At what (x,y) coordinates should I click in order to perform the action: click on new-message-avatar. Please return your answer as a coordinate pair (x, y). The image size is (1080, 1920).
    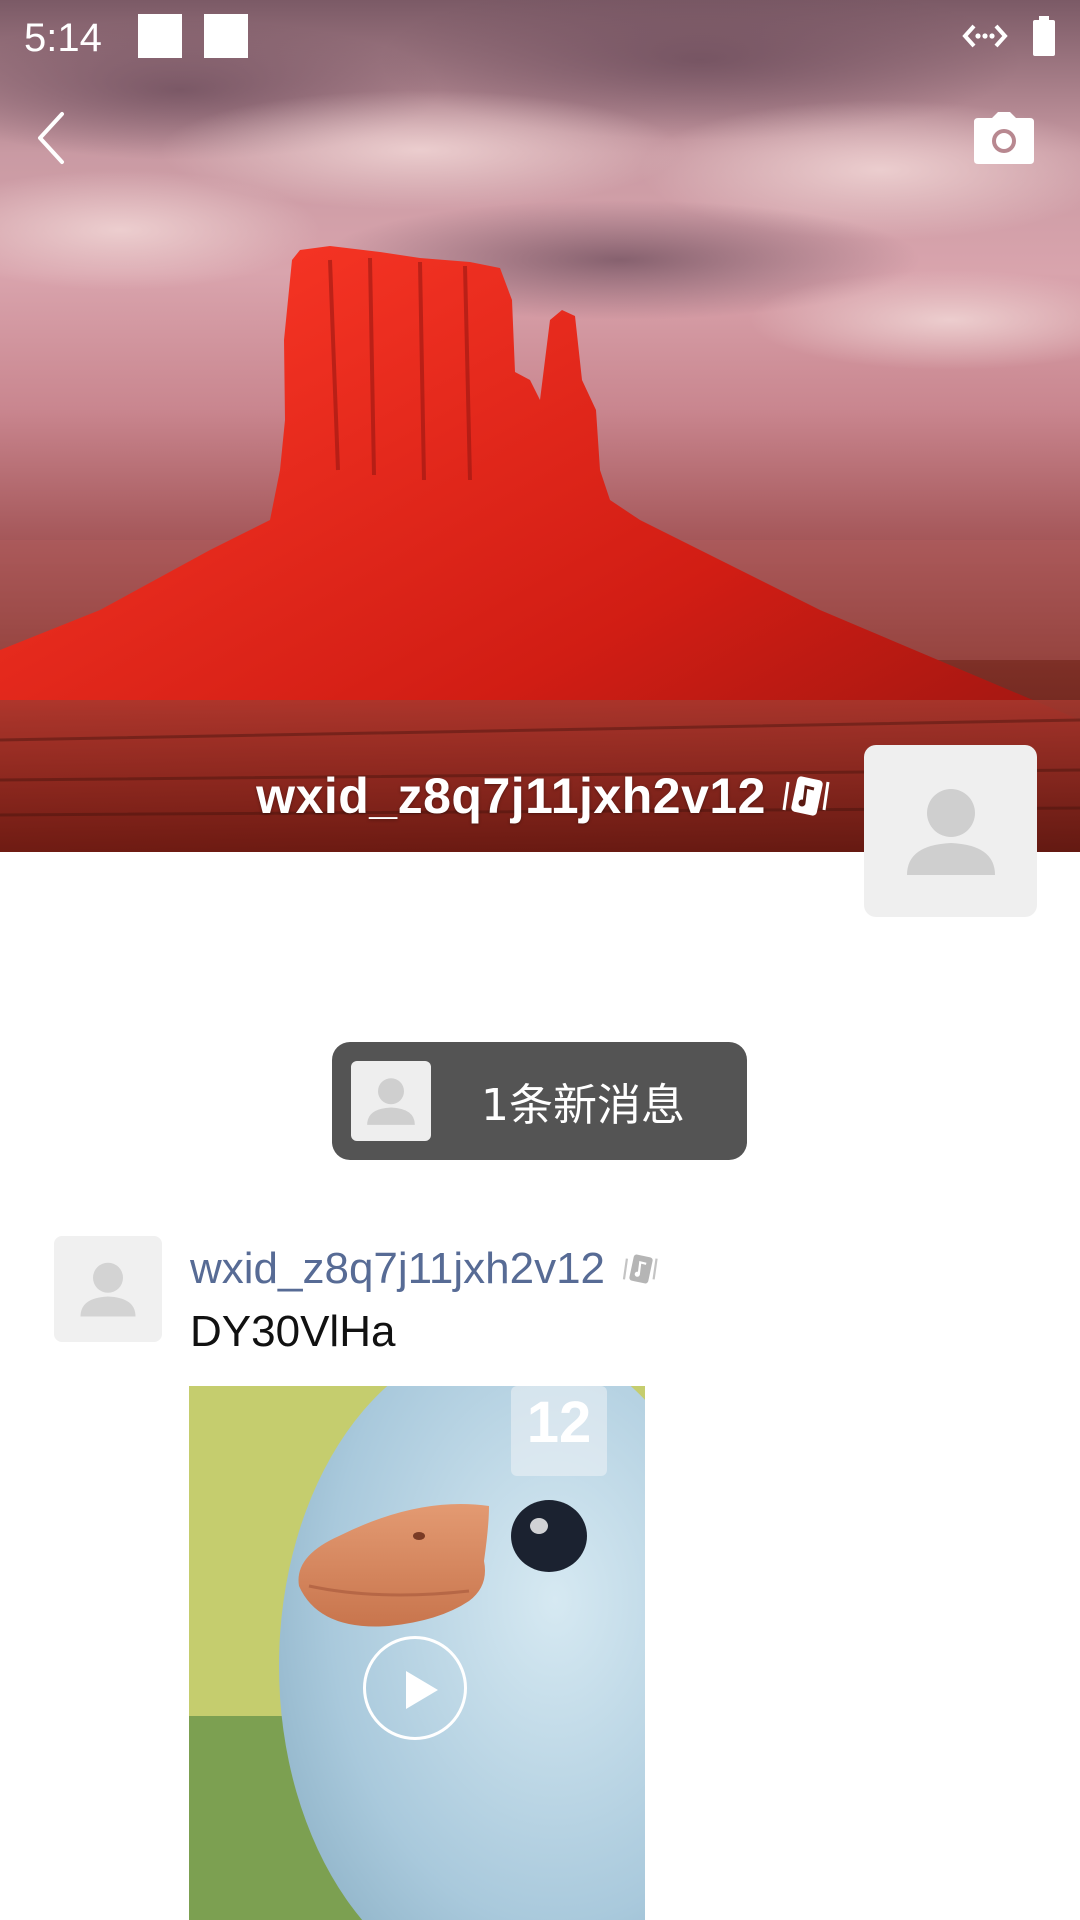
    Looking at the image, I should click on (391, 1101).